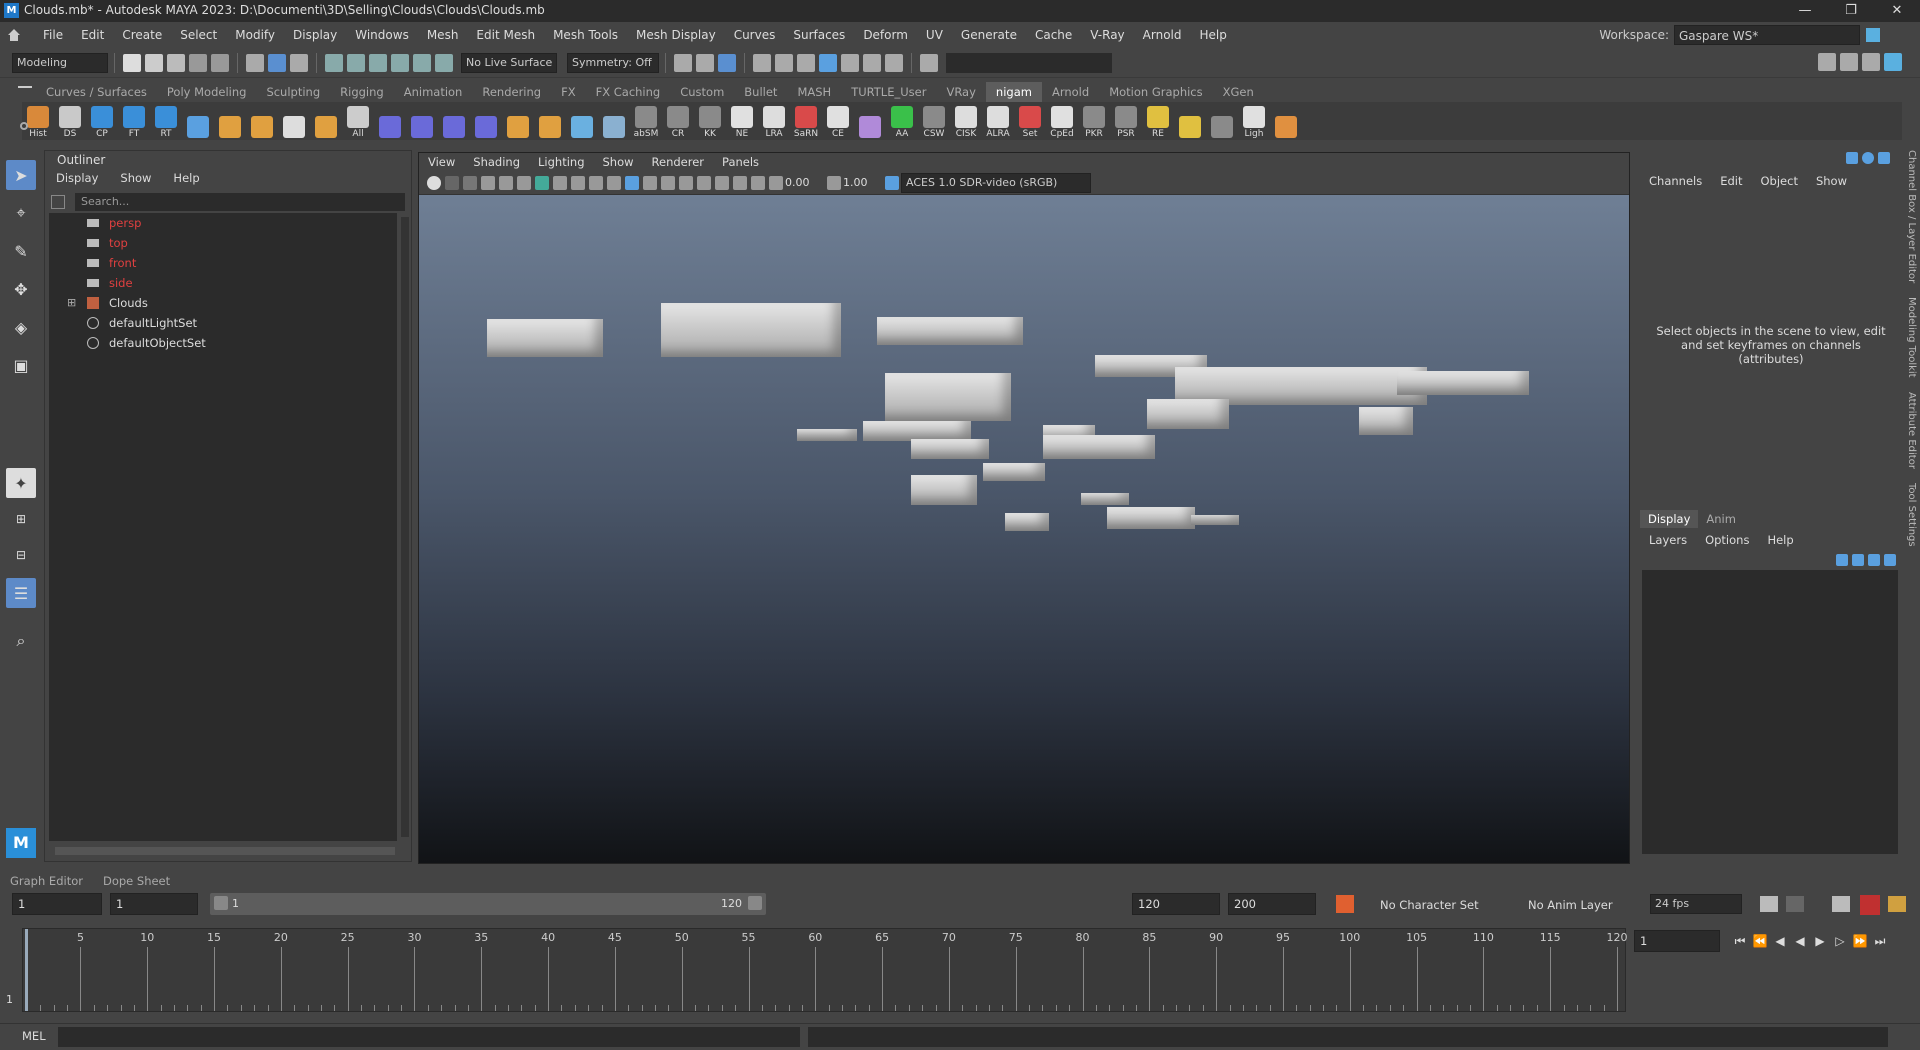  What do you see at coordinates (934, 121) in the screenshot?
I see `shelf-button: CSW` at bounding box center [934, 121].